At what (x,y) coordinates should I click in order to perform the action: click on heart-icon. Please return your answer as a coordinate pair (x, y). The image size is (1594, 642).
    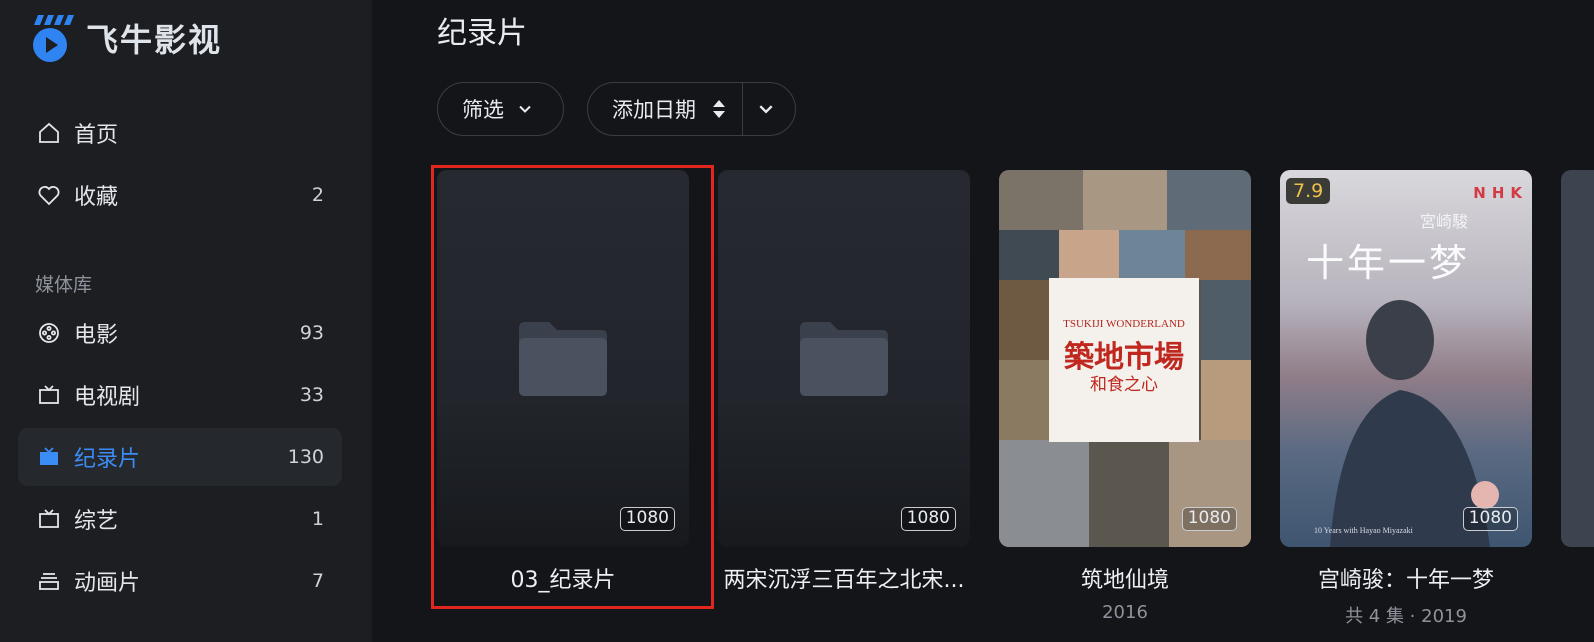
    Looking at the image, I should click on (49, 195).